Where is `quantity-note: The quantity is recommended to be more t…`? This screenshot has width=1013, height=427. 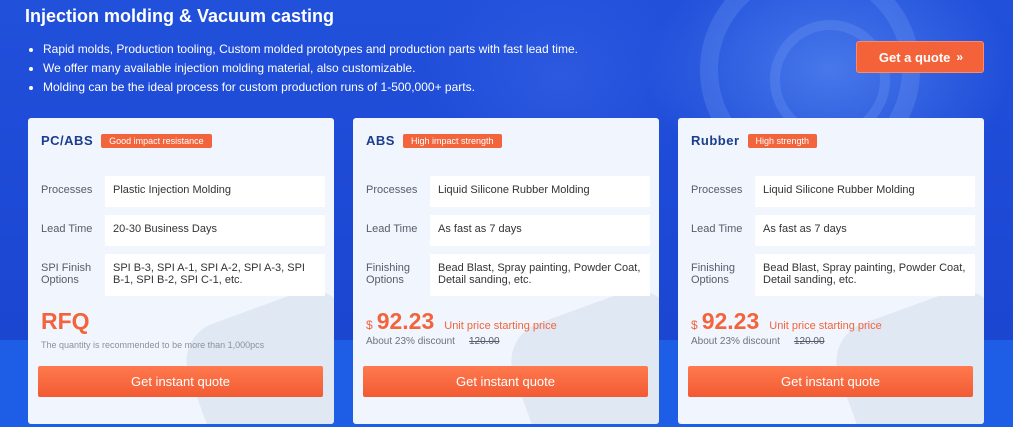 quantity-note: The quantity is recommended to be more t… is located at coordinates (153, 345).